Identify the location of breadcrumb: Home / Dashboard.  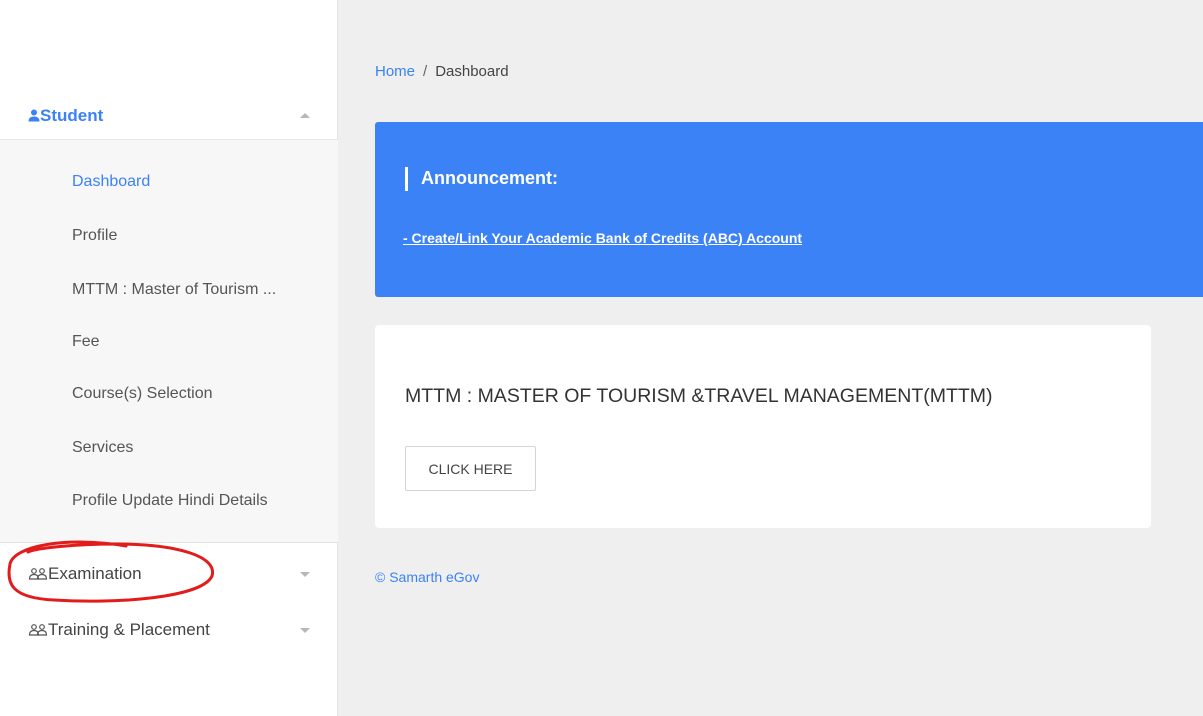
(442, 71).